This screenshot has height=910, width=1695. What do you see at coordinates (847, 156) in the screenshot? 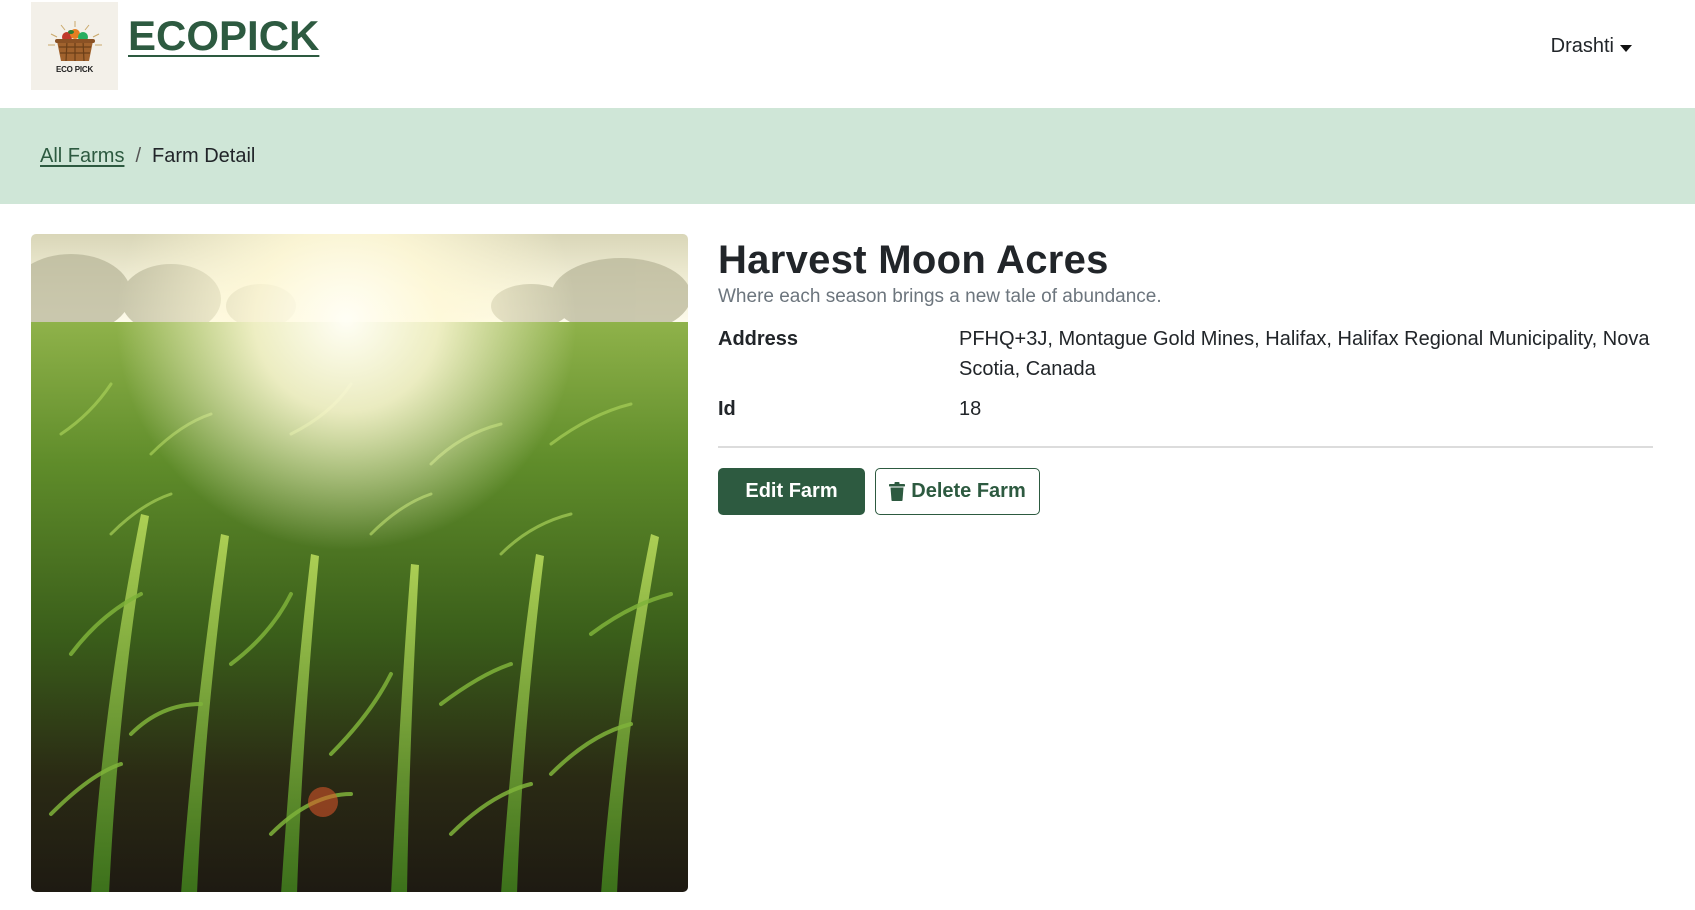
I see `breadcrumb: All Farms / Farm Detail` at bounding box center [847, 156].